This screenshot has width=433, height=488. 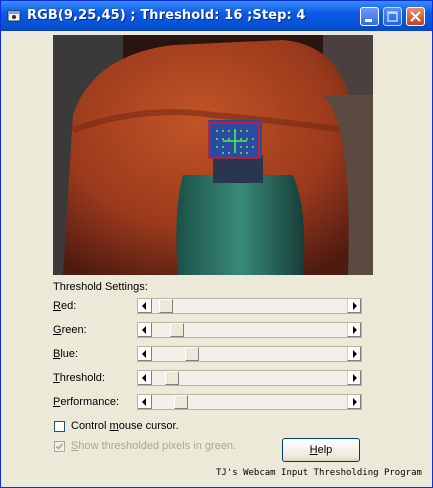 What do you see at coordinates (166, 306) in the screenshot?
I see `red-slider-thumb` at bounding box center [166, 306].